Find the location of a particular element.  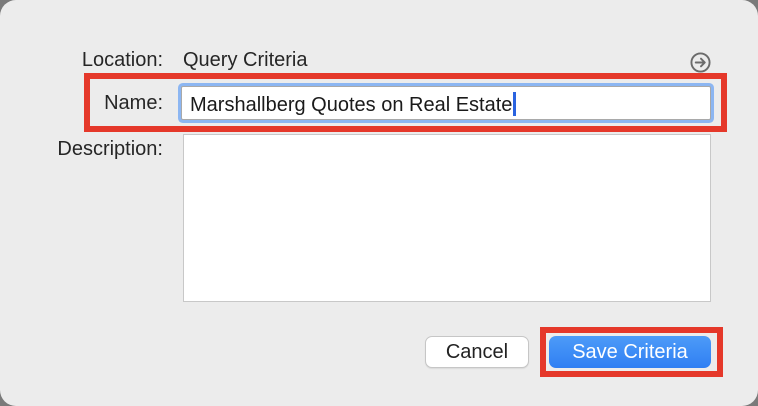

arrow-circle-right-icon is located at coordinates (700, 62).